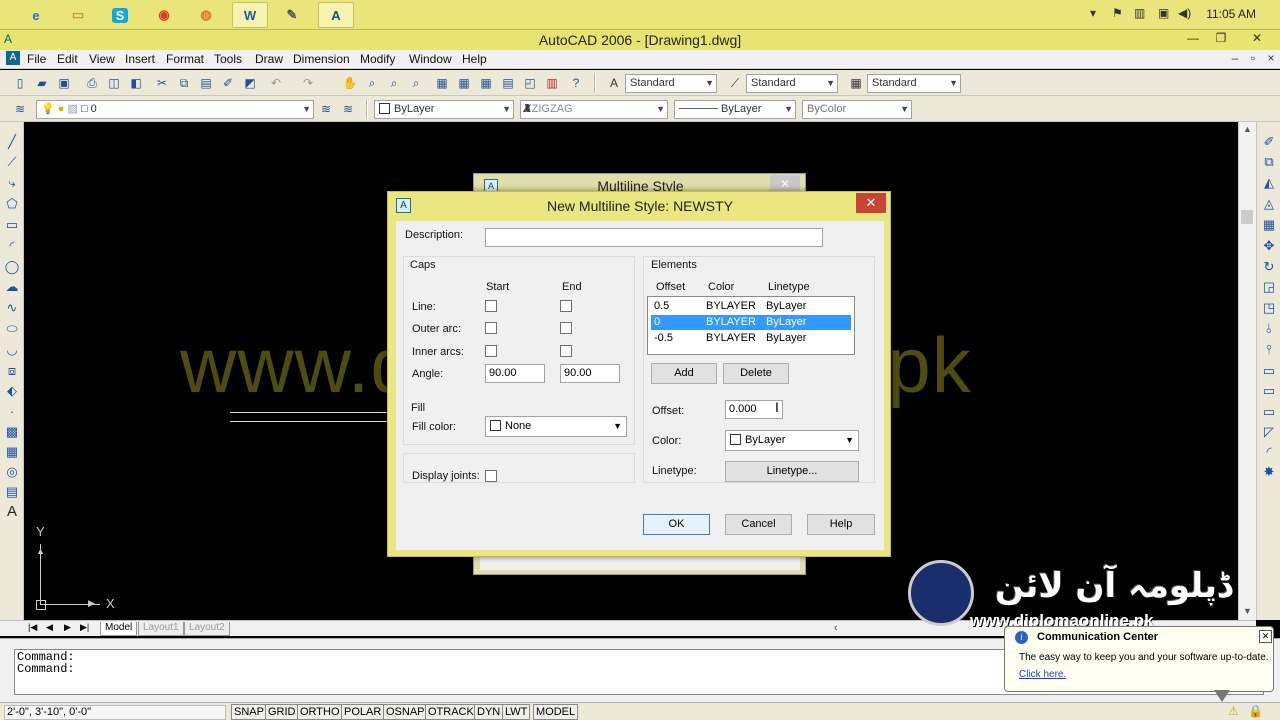 The height and width of the screenshot is (720, 1280). Describe the element at coordinates (1233, 711) in the screenshot. I see `notification-icon: ⚠` at that location.